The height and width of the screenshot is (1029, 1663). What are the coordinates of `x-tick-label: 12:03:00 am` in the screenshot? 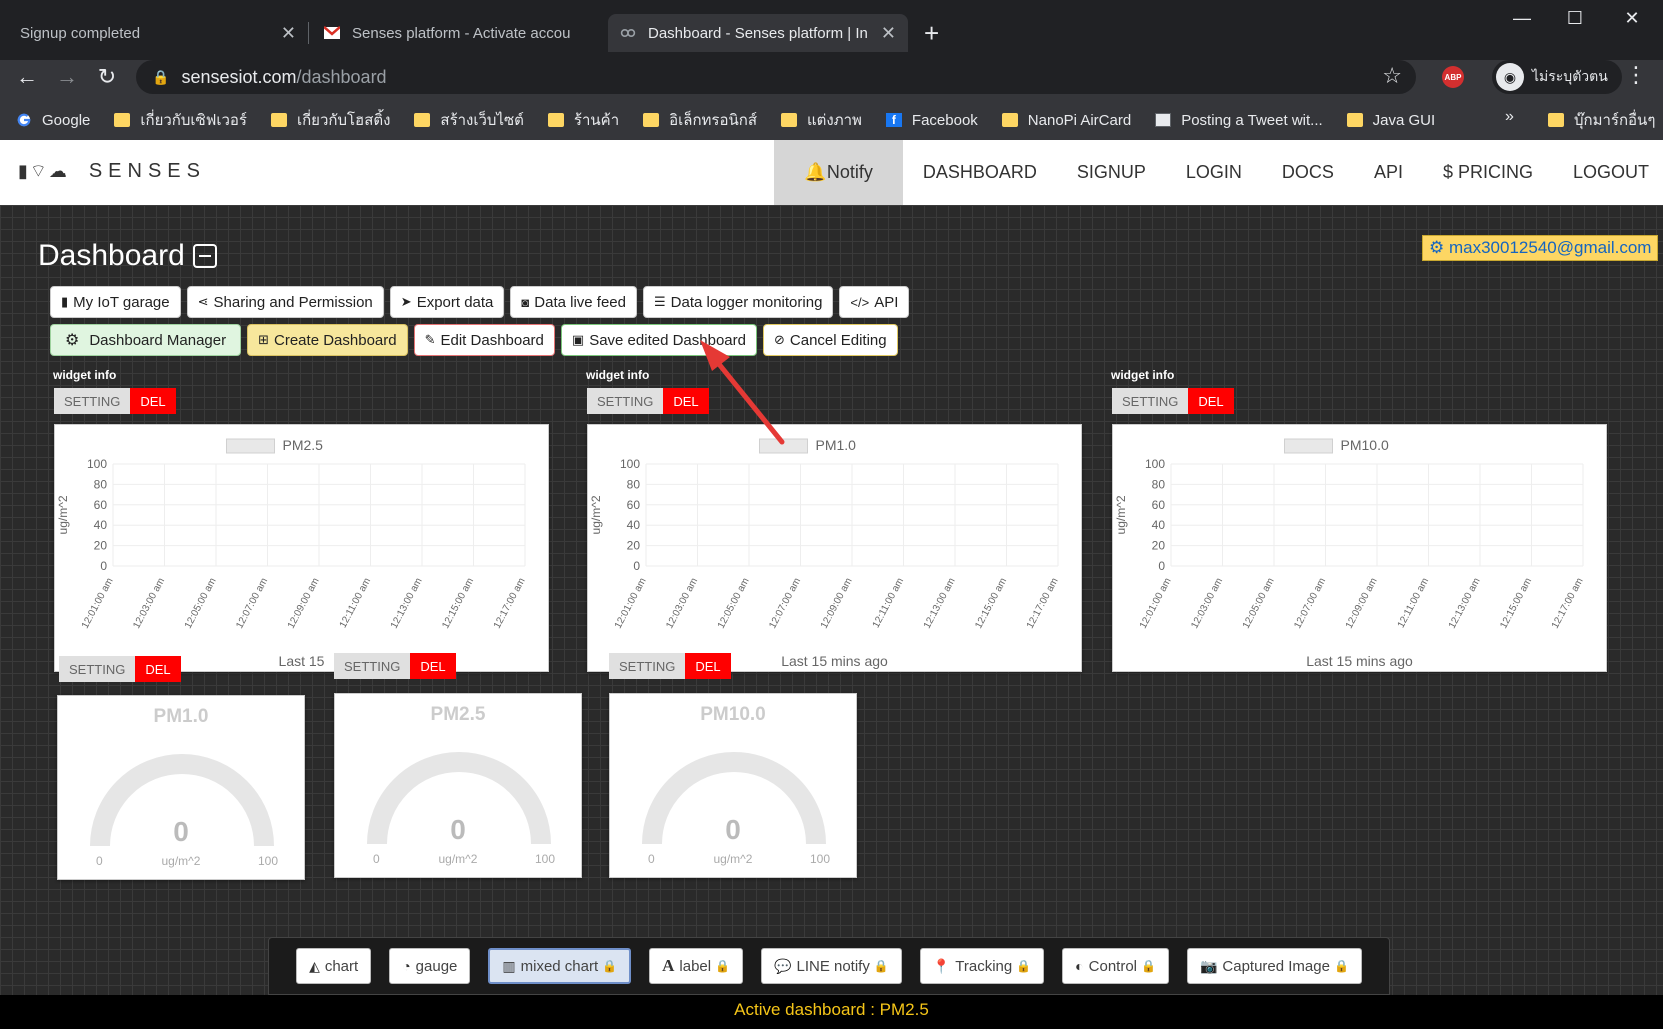 It's located at (682, 603).